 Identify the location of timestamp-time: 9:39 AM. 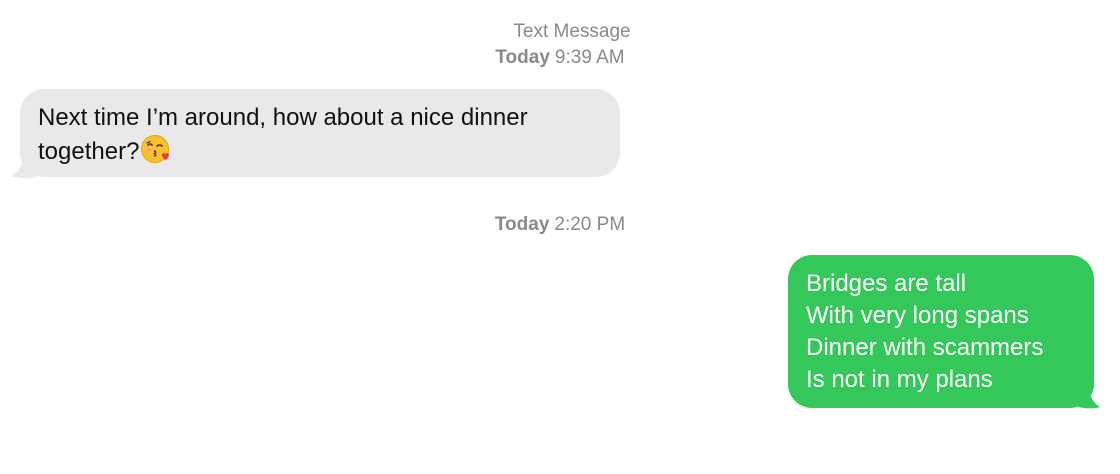
(589, 57).